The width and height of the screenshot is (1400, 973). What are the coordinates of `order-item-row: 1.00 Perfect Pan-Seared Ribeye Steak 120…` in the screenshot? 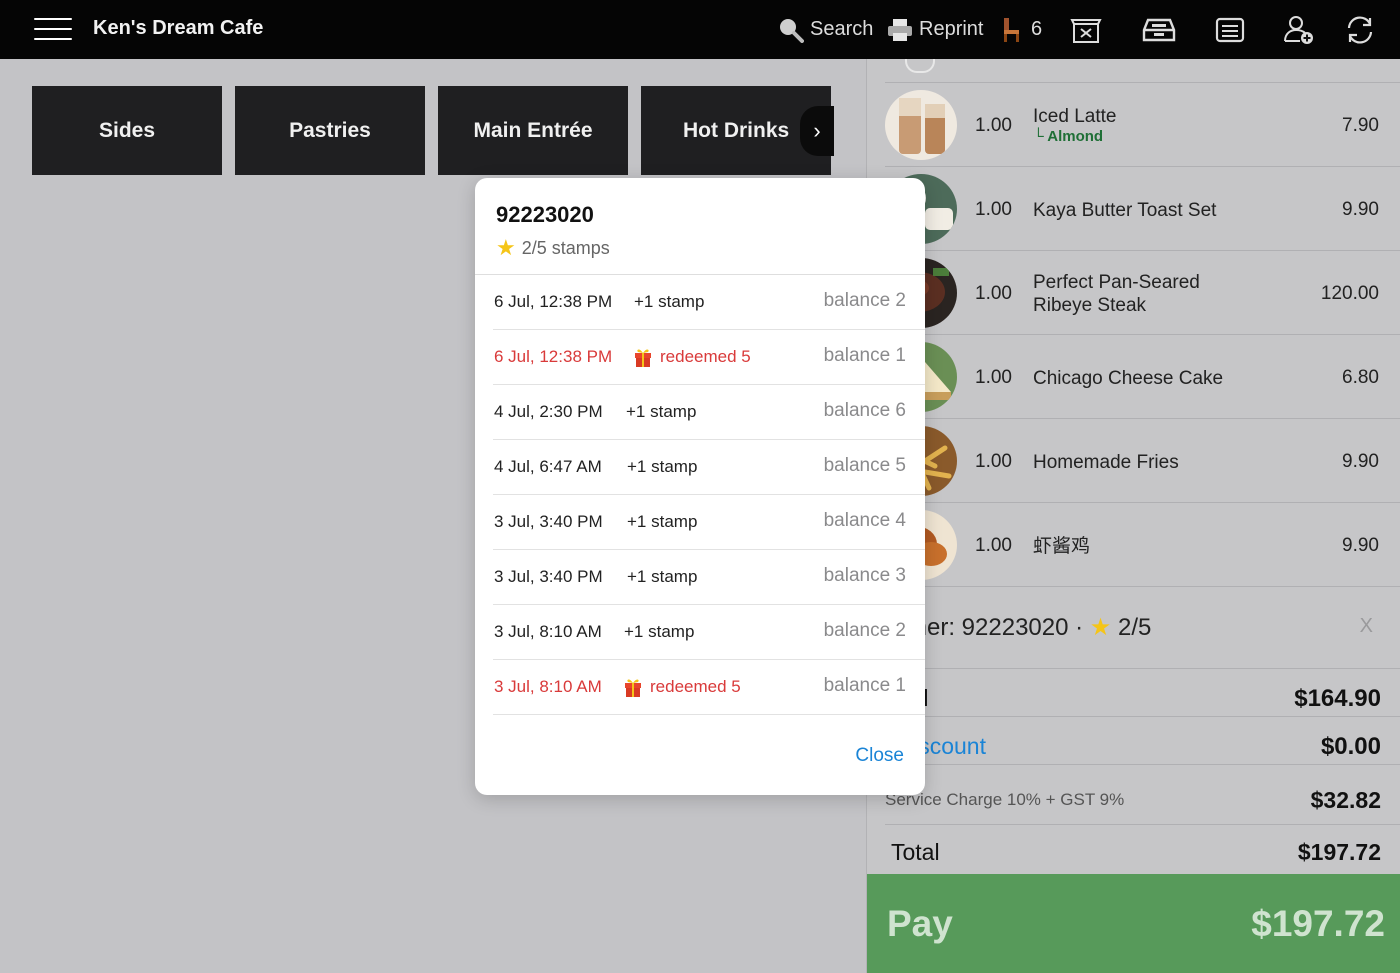 It's located at (1142, 293).